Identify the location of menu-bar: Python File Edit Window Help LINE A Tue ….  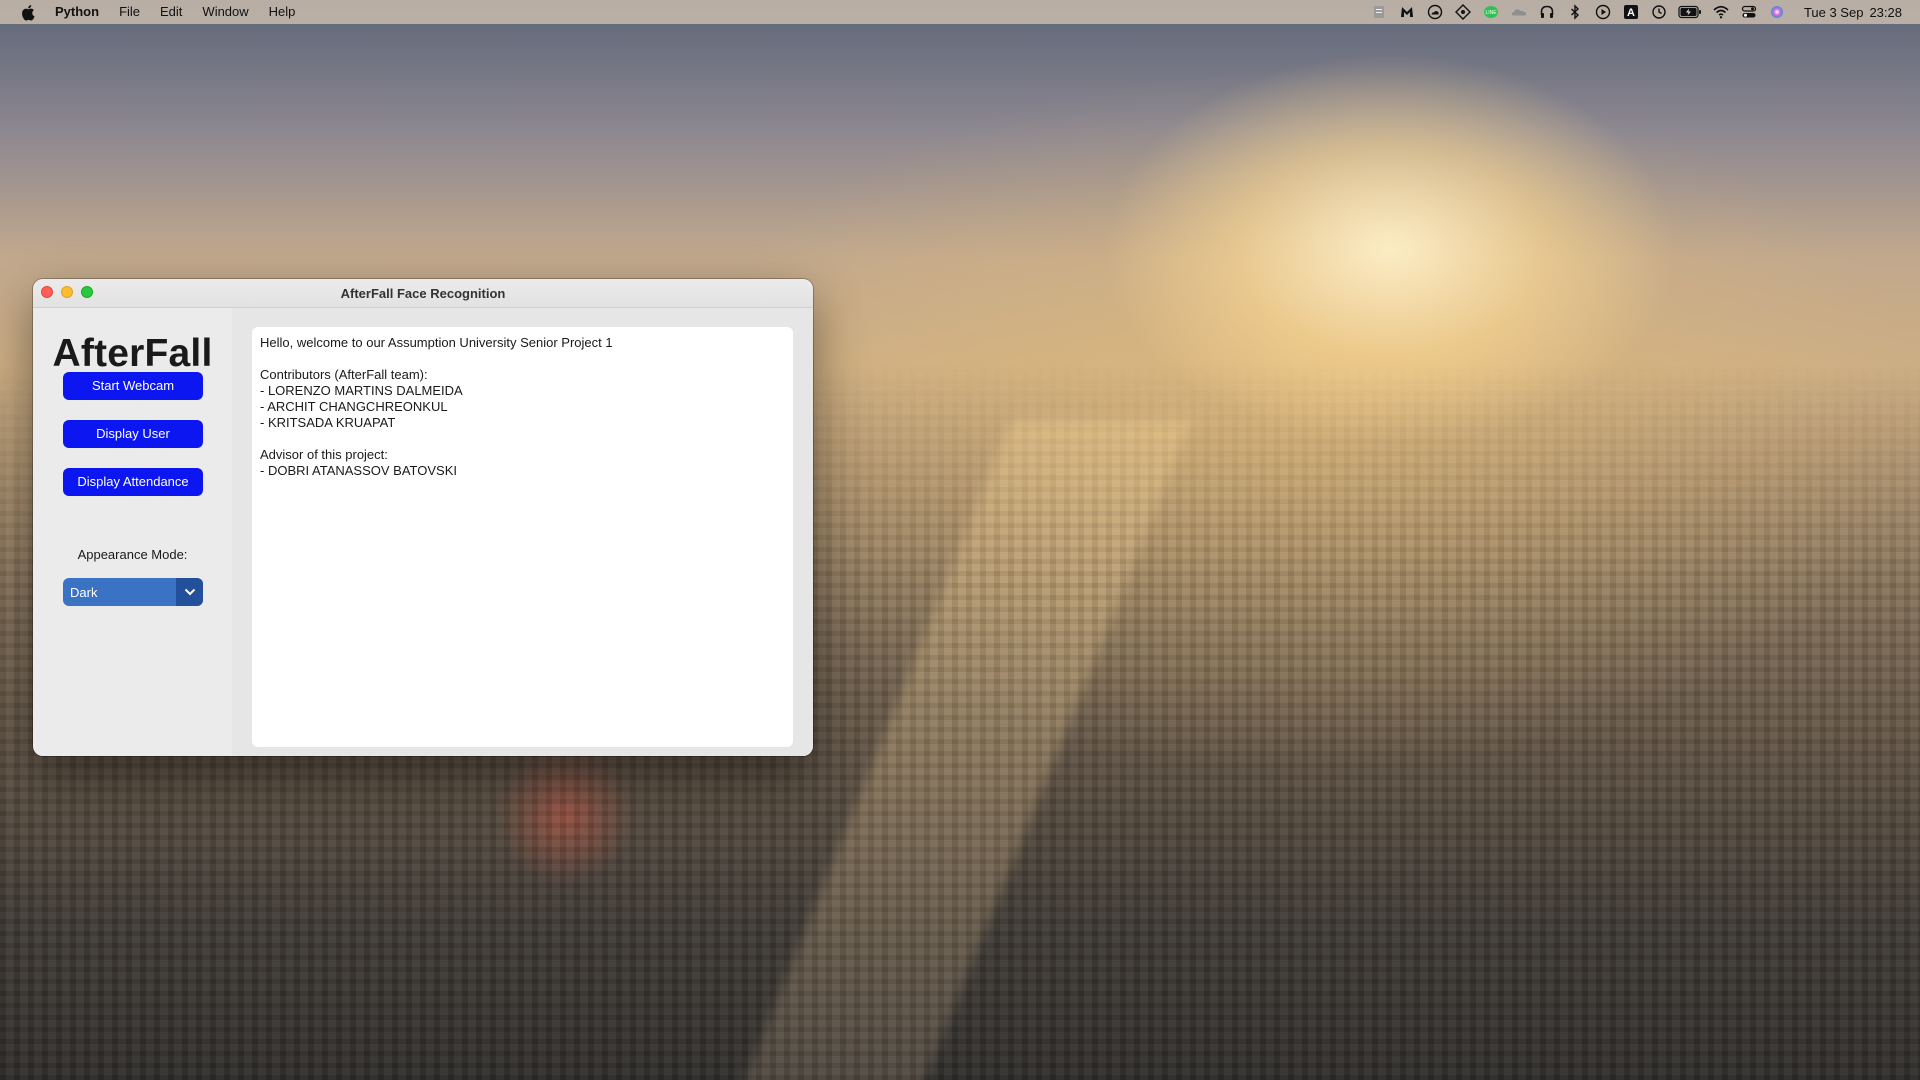
(960, 12).